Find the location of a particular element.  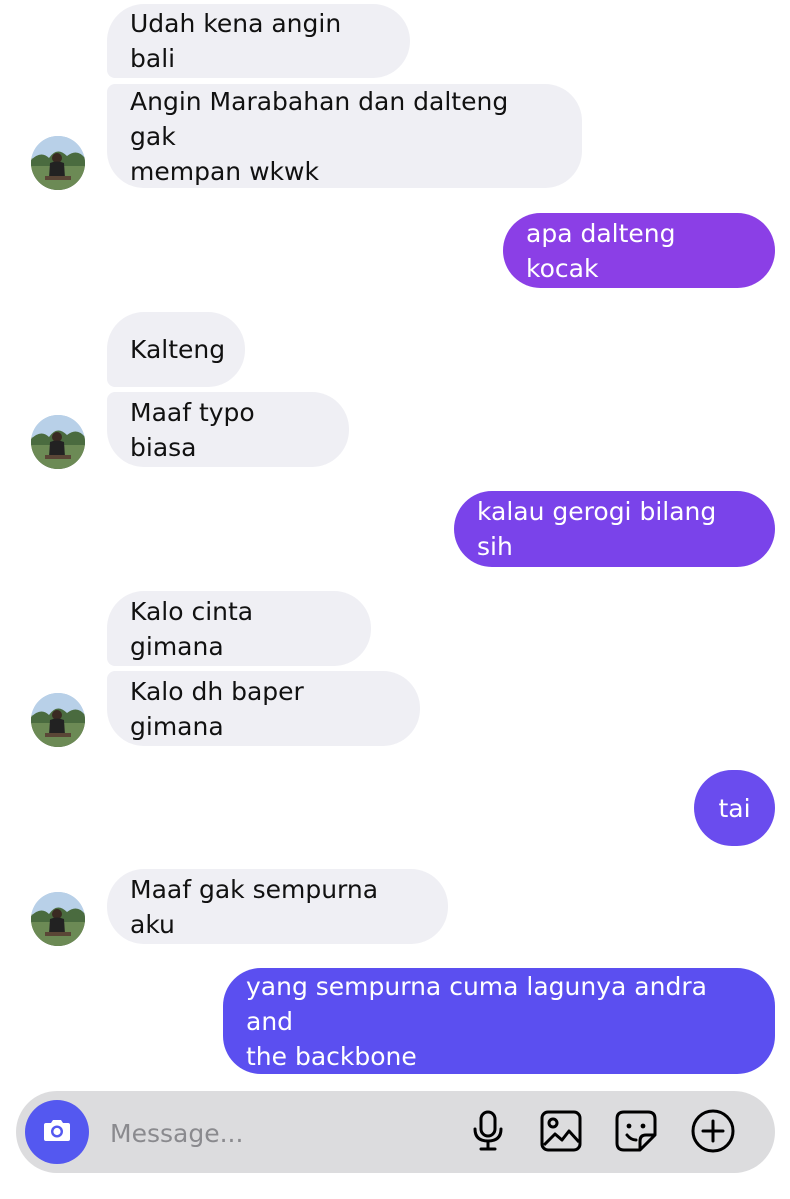

sticker-button is located at coordinates (636, 1133).